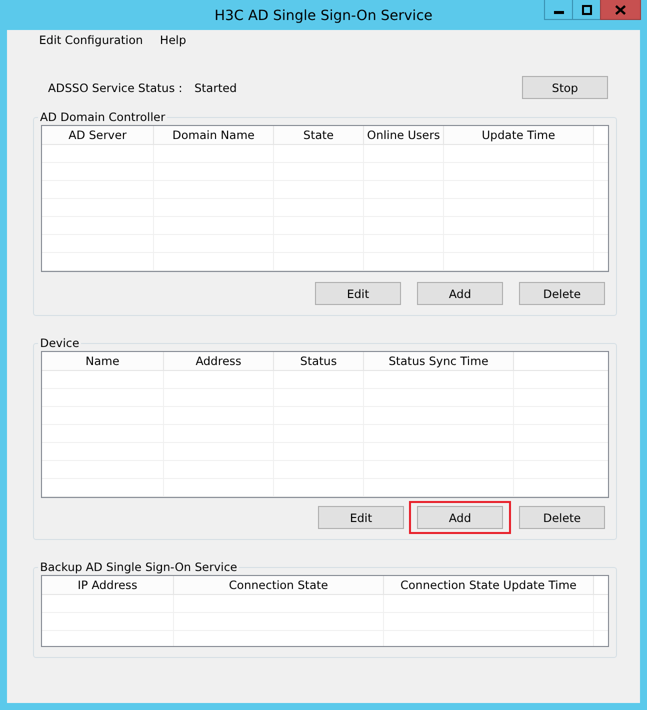  Describe the element at coordinates (319, 135) in the screenshot. I see `column-header: State` at that location.